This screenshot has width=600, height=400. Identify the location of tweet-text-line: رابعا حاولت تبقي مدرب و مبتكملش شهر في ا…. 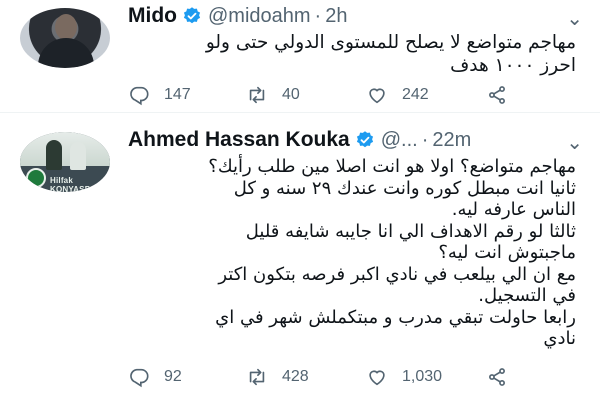
(395, 317).